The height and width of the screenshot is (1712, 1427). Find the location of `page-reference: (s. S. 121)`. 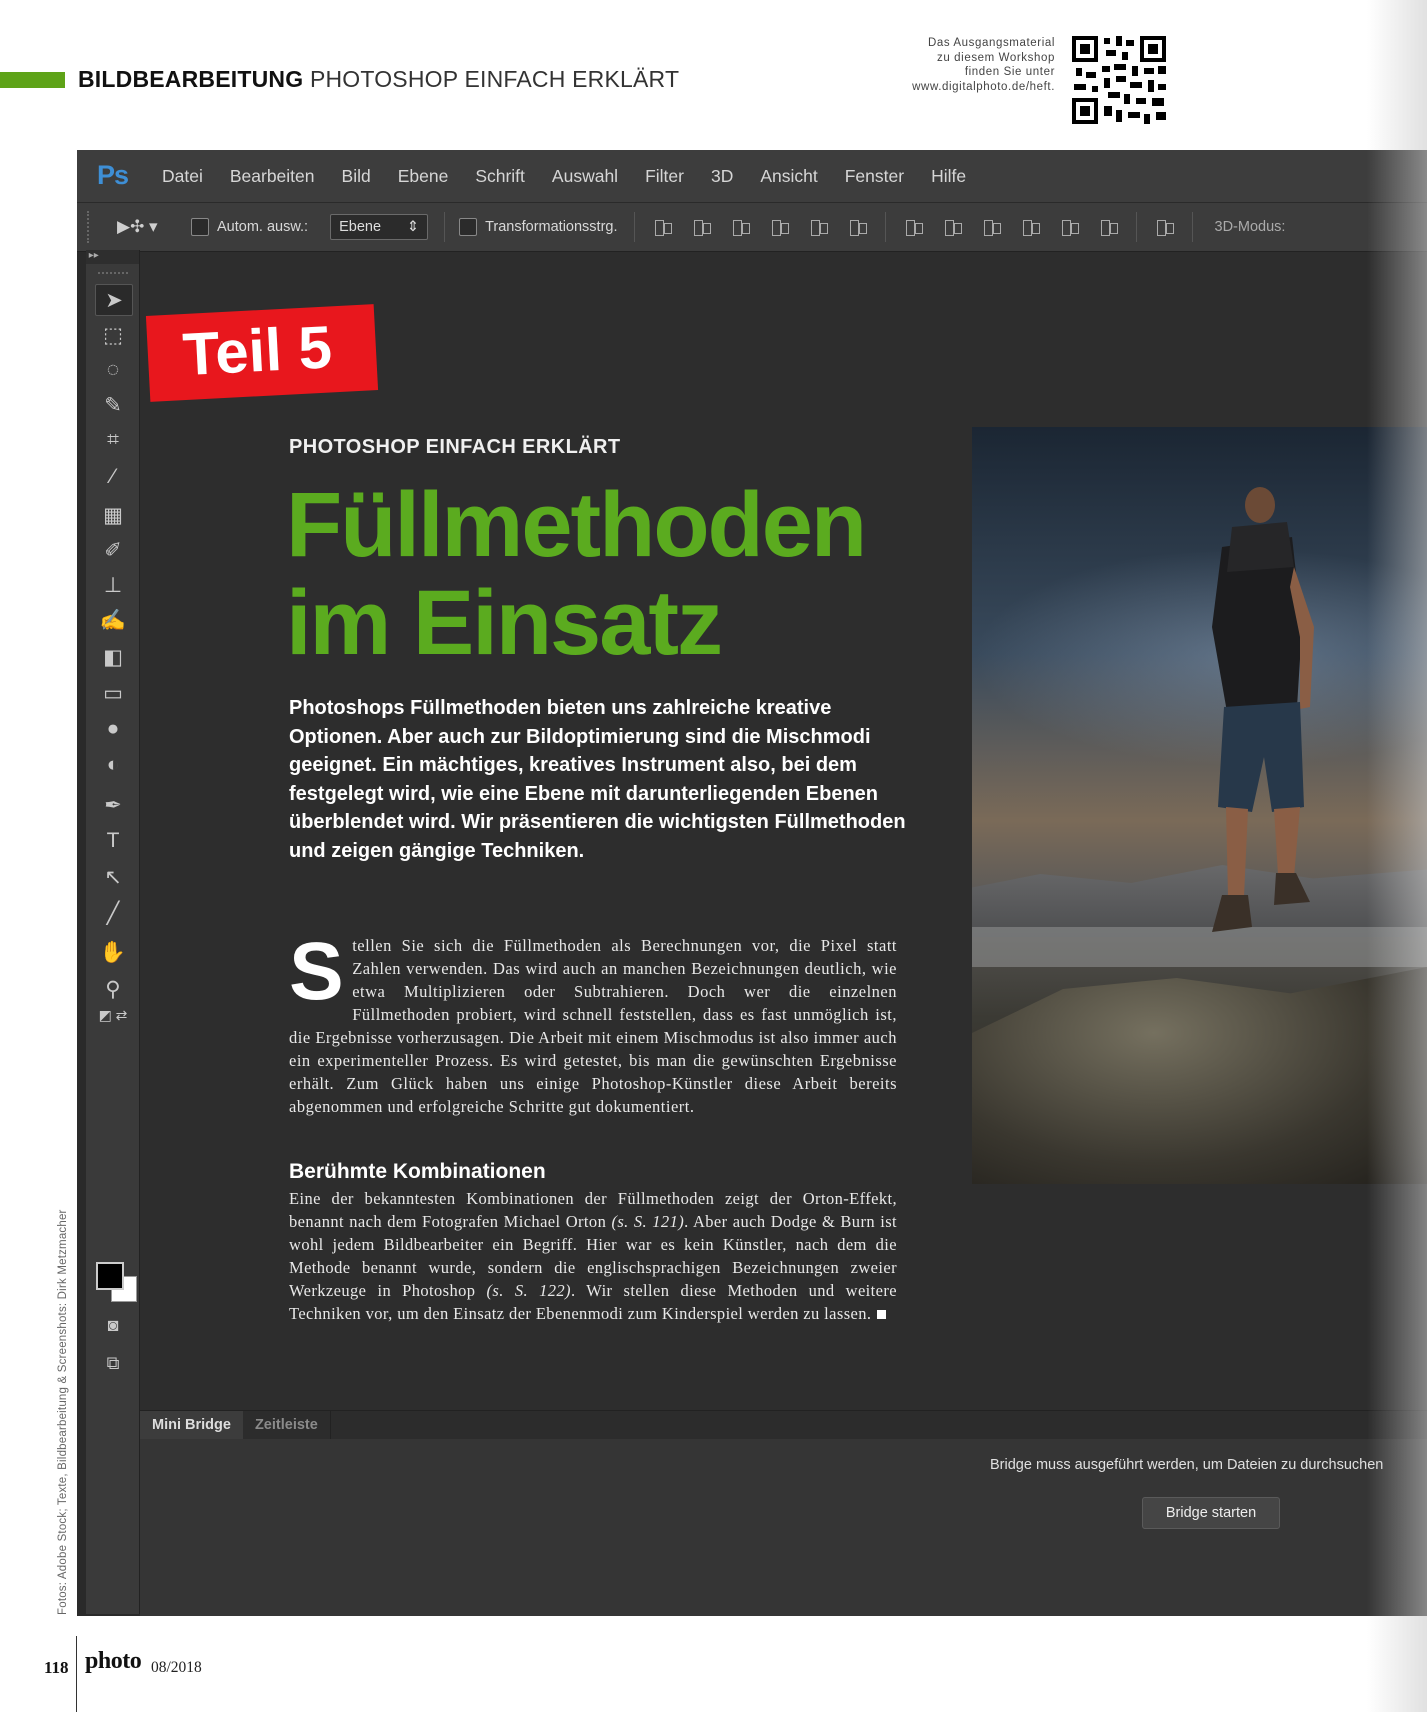

page-reference: (s. S. 121) is located at coordinates (648, 1221).